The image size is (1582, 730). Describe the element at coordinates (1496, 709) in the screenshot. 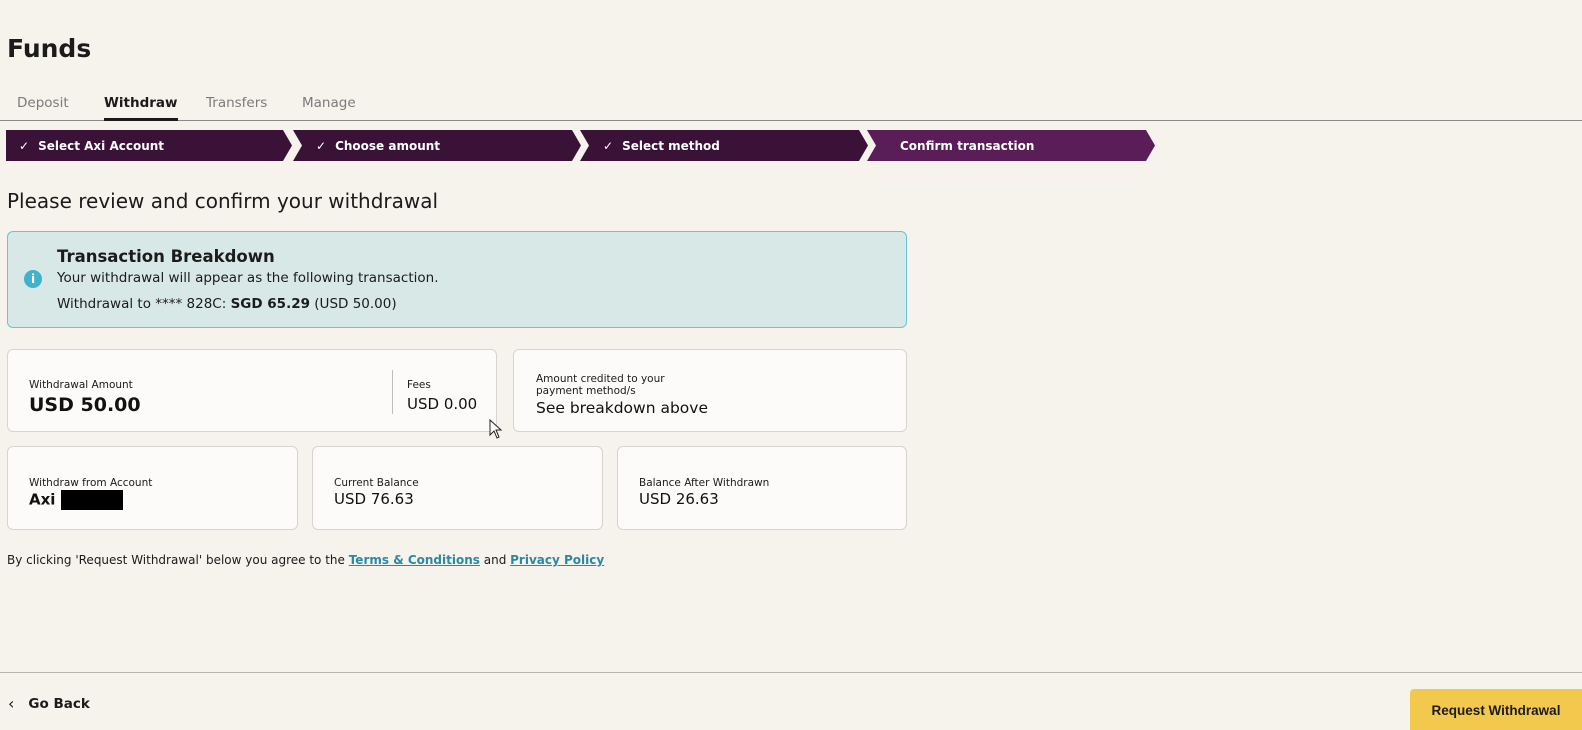

I see `request-withdrawal-button: Request Withdrawal` at that location.